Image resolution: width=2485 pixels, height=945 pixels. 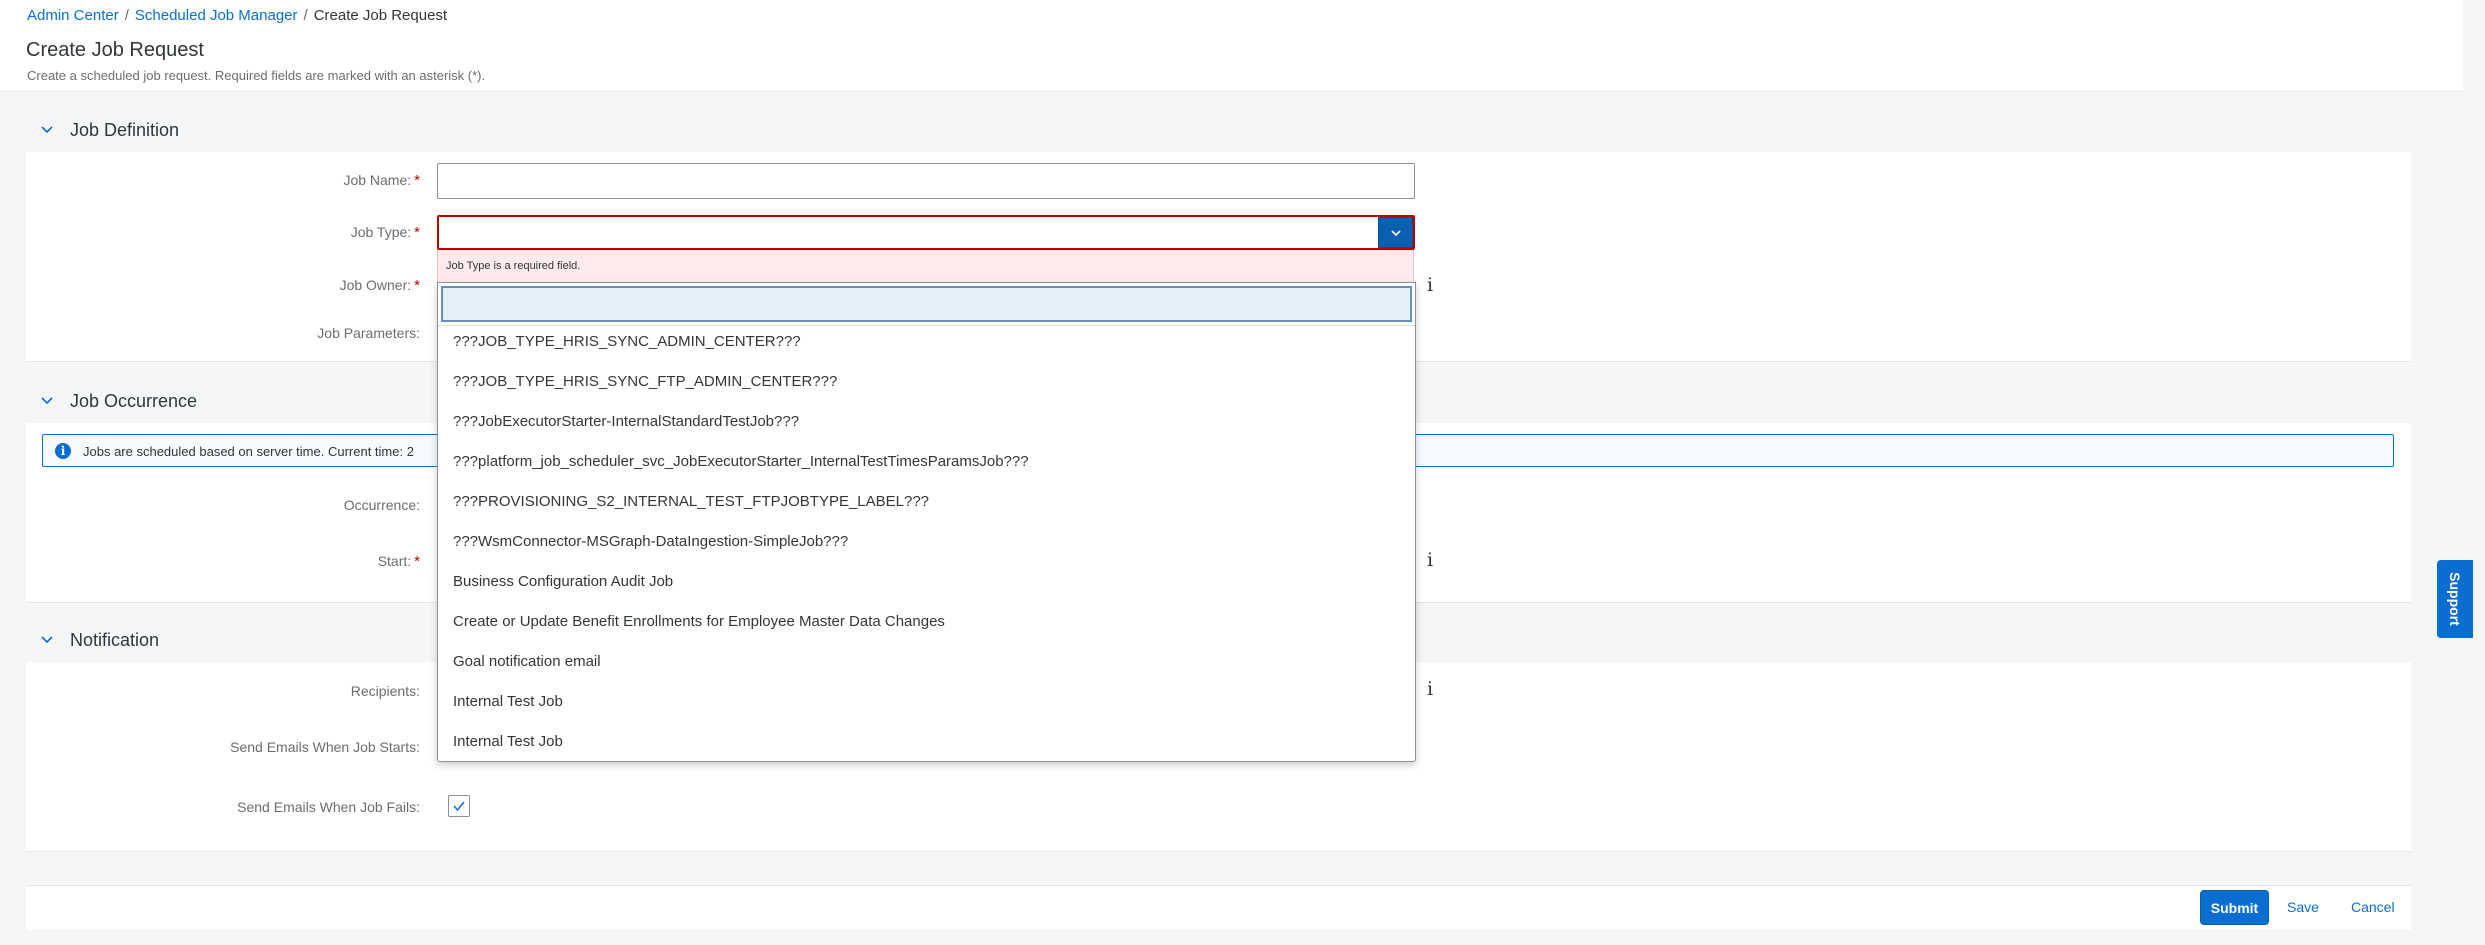 What do you see at coordinates (926, 232) in the screenshot?
I see `job-type-combobox` at bounding box center [926, 232].